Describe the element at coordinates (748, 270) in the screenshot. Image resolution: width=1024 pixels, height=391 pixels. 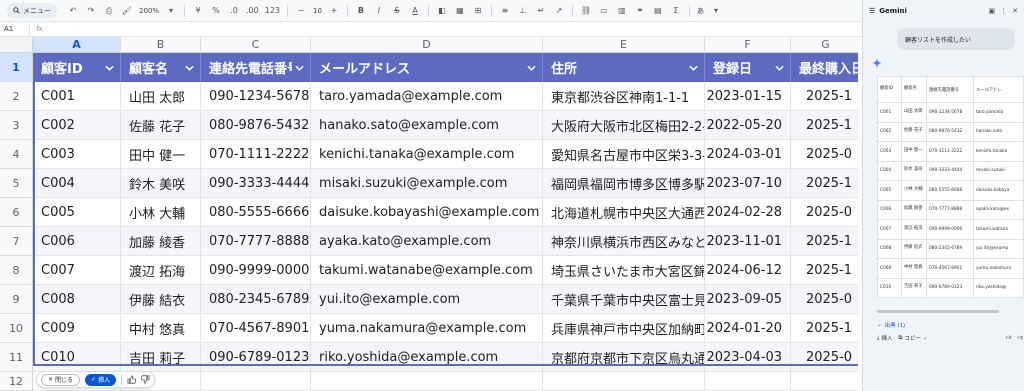
I see `table-cell: 2024-06-12` at that location.